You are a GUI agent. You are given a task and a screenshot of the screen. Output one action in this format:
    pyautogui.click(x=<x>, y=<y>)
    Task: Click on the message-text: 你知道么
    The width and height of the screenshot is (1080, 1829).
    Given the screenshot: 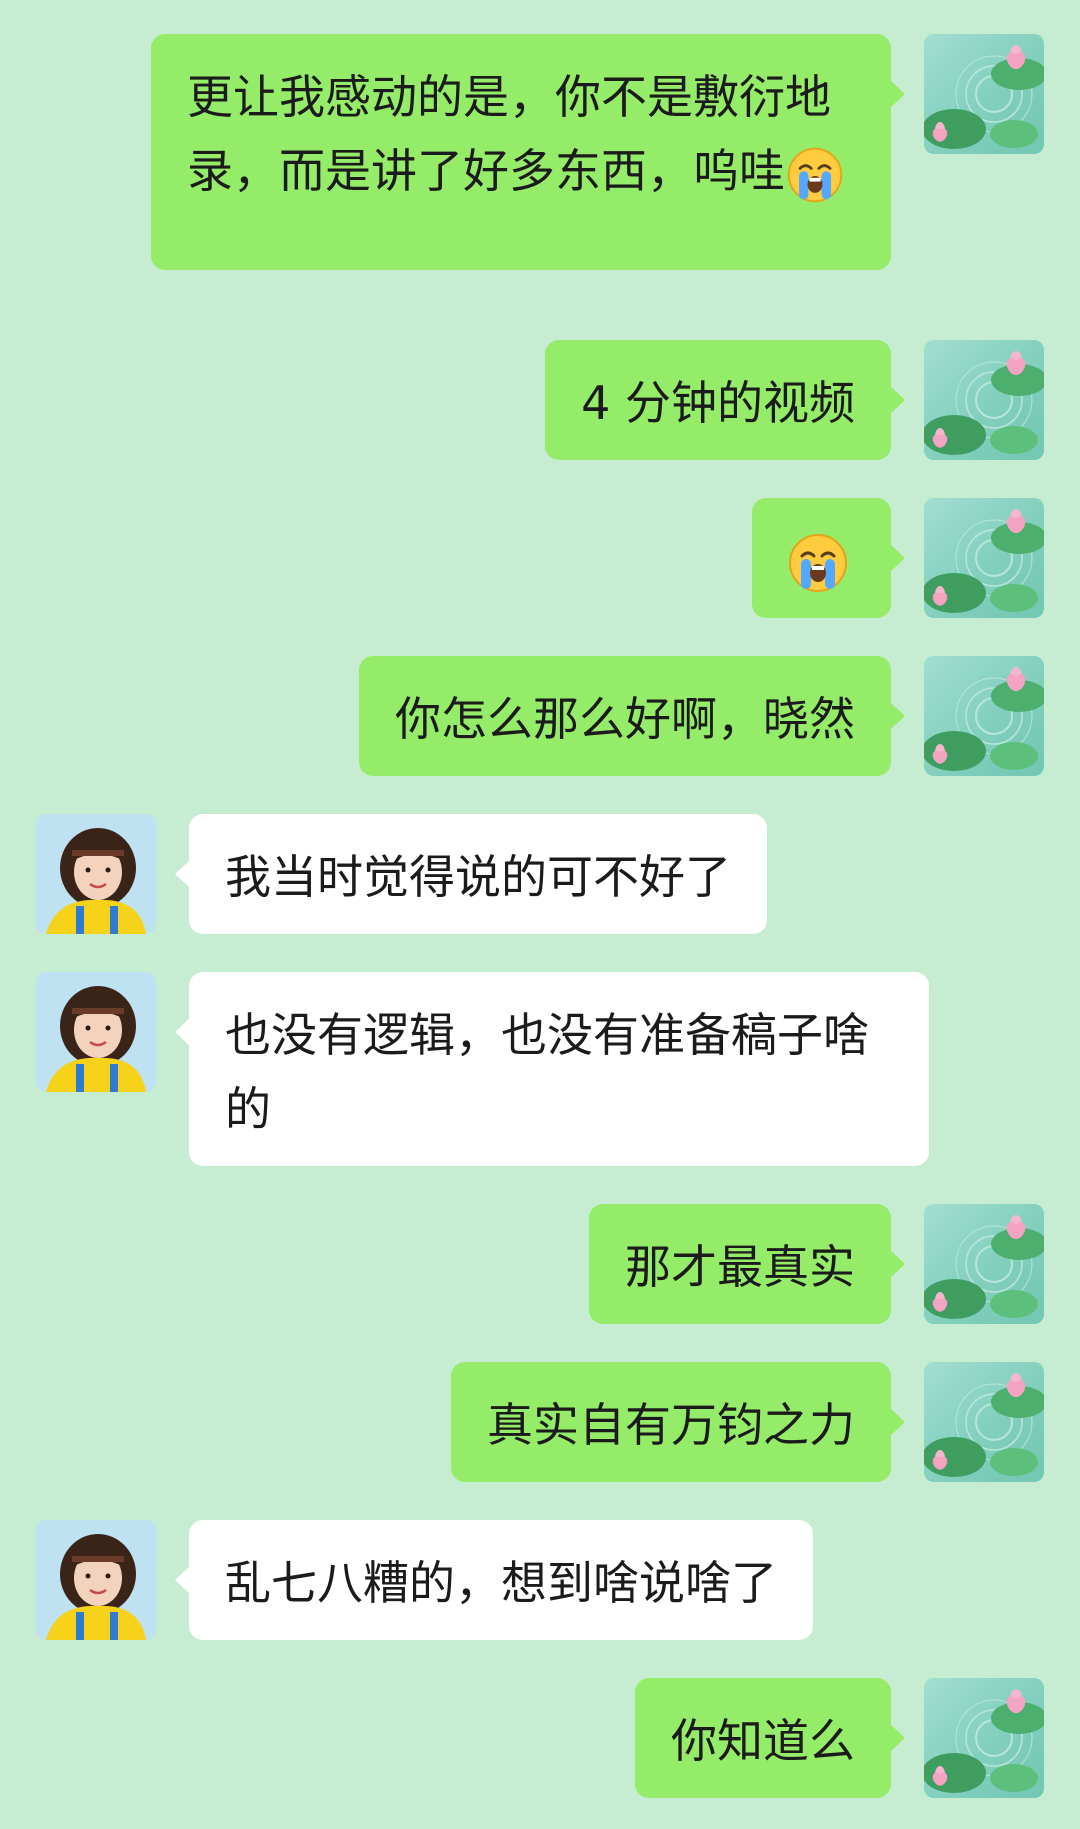 What is the action you would take?
    pyautogui.click(x=763, y=1741)
    